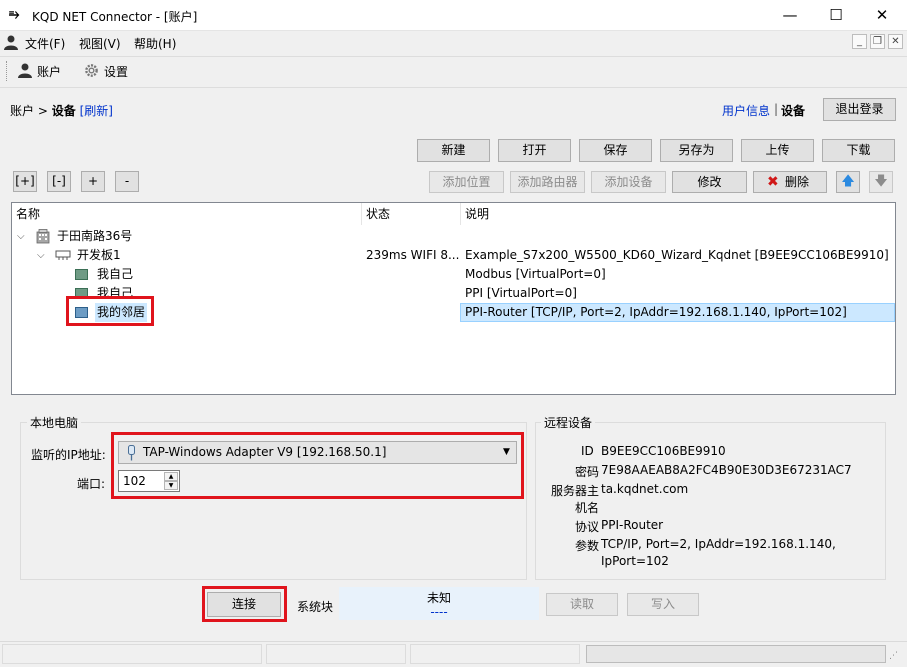  I want to click on arrow-down-icon: 🡇, so click(881, 181).